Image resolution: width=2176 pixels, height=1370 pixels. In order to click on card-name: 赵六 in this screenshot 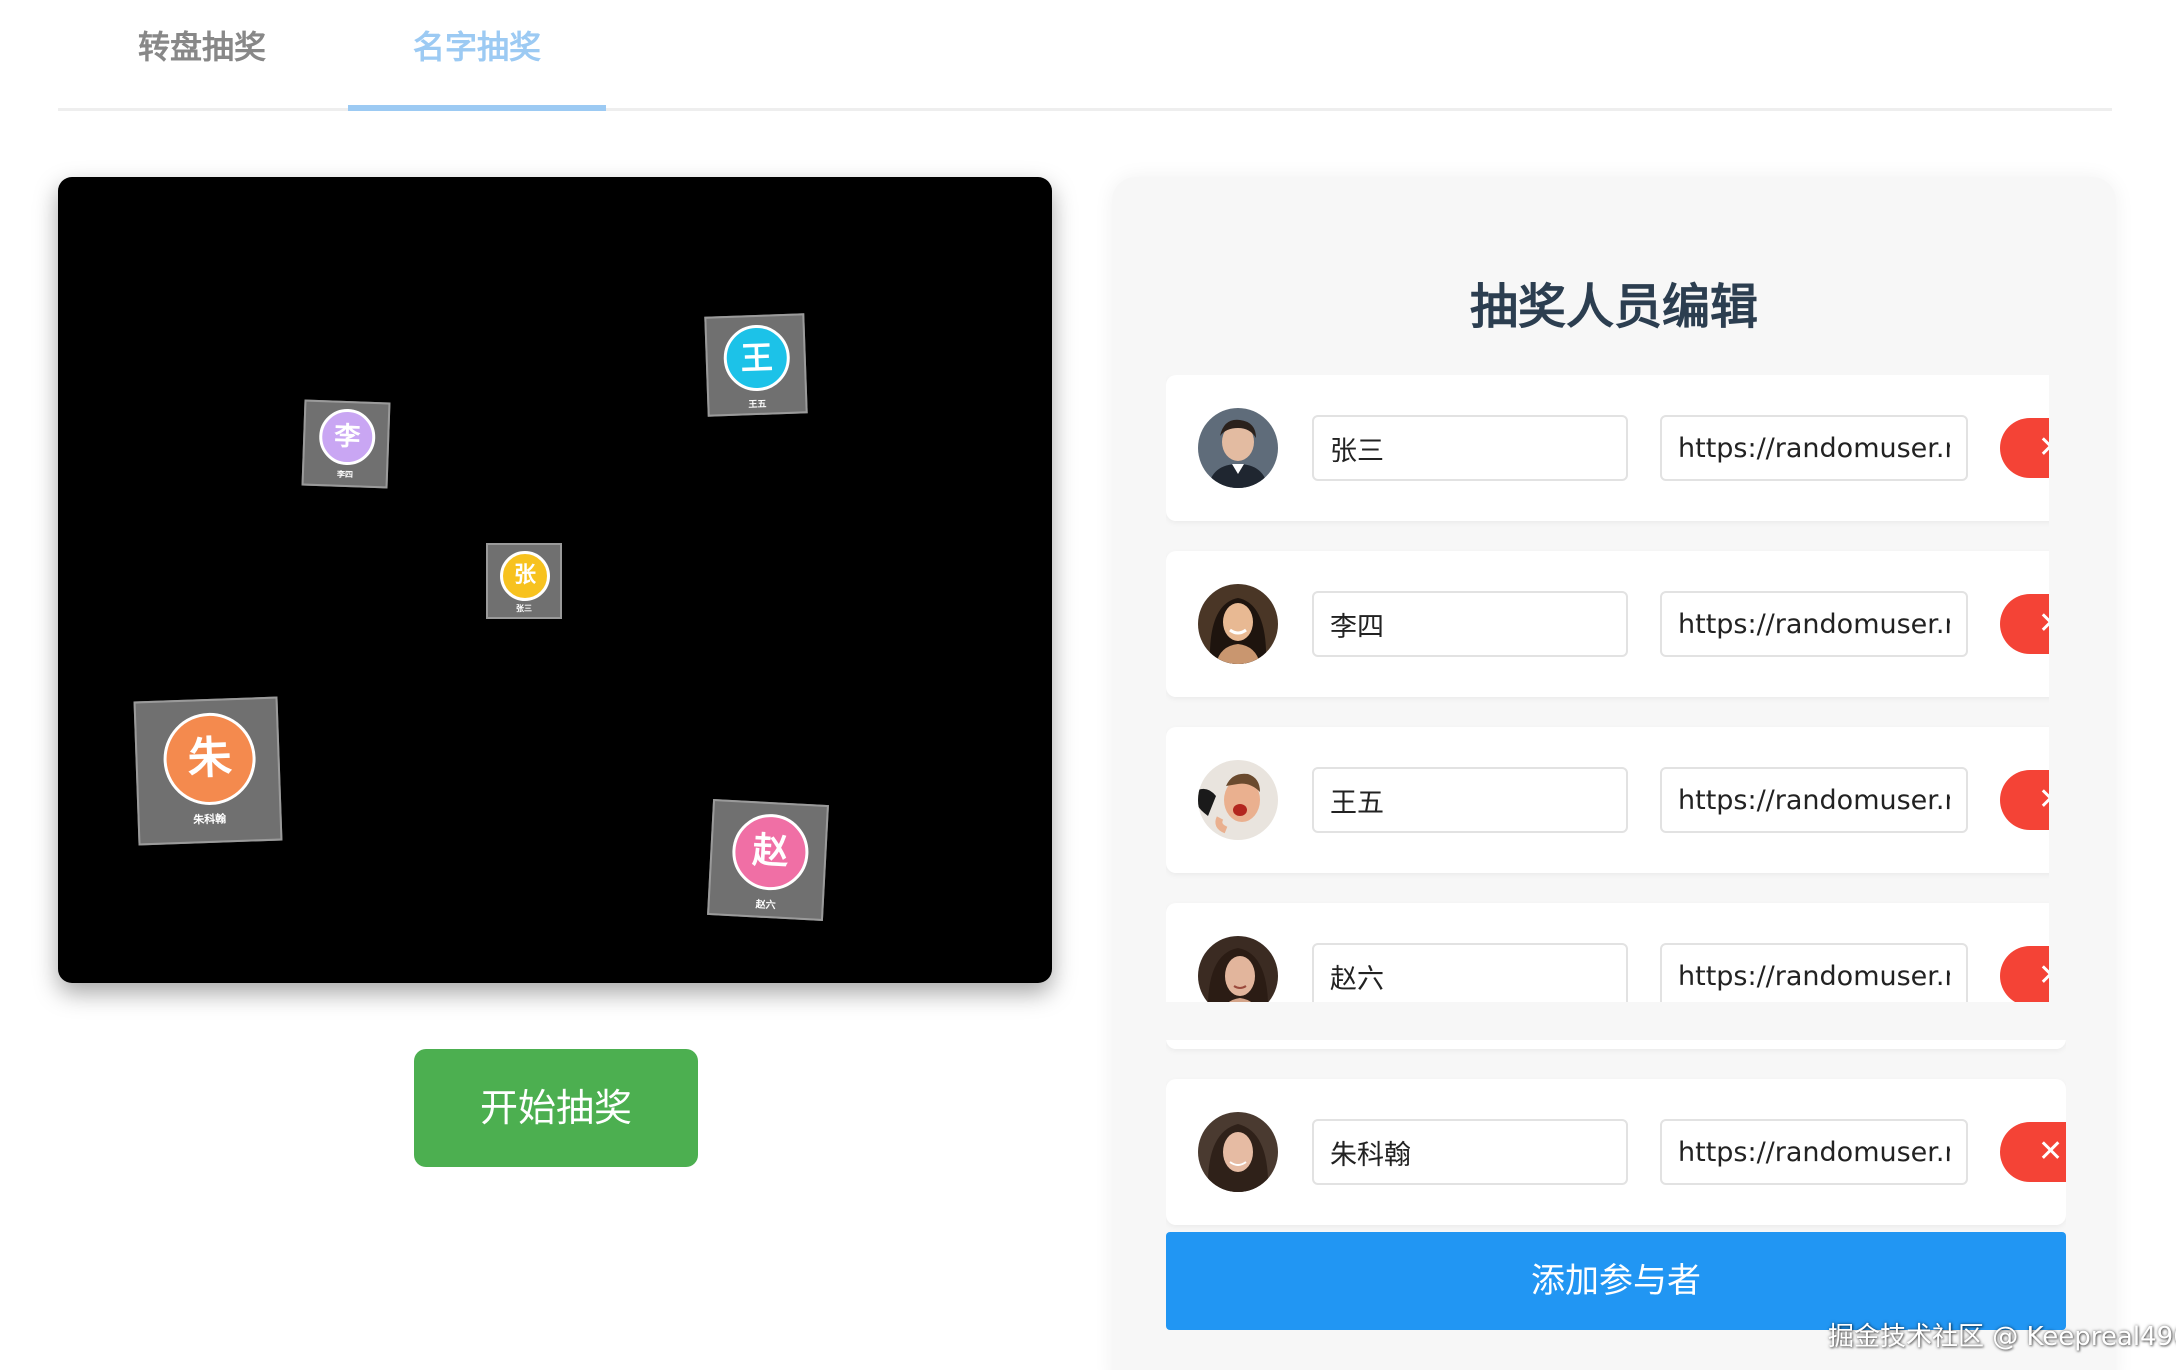, I will do `click(765, 905)`.